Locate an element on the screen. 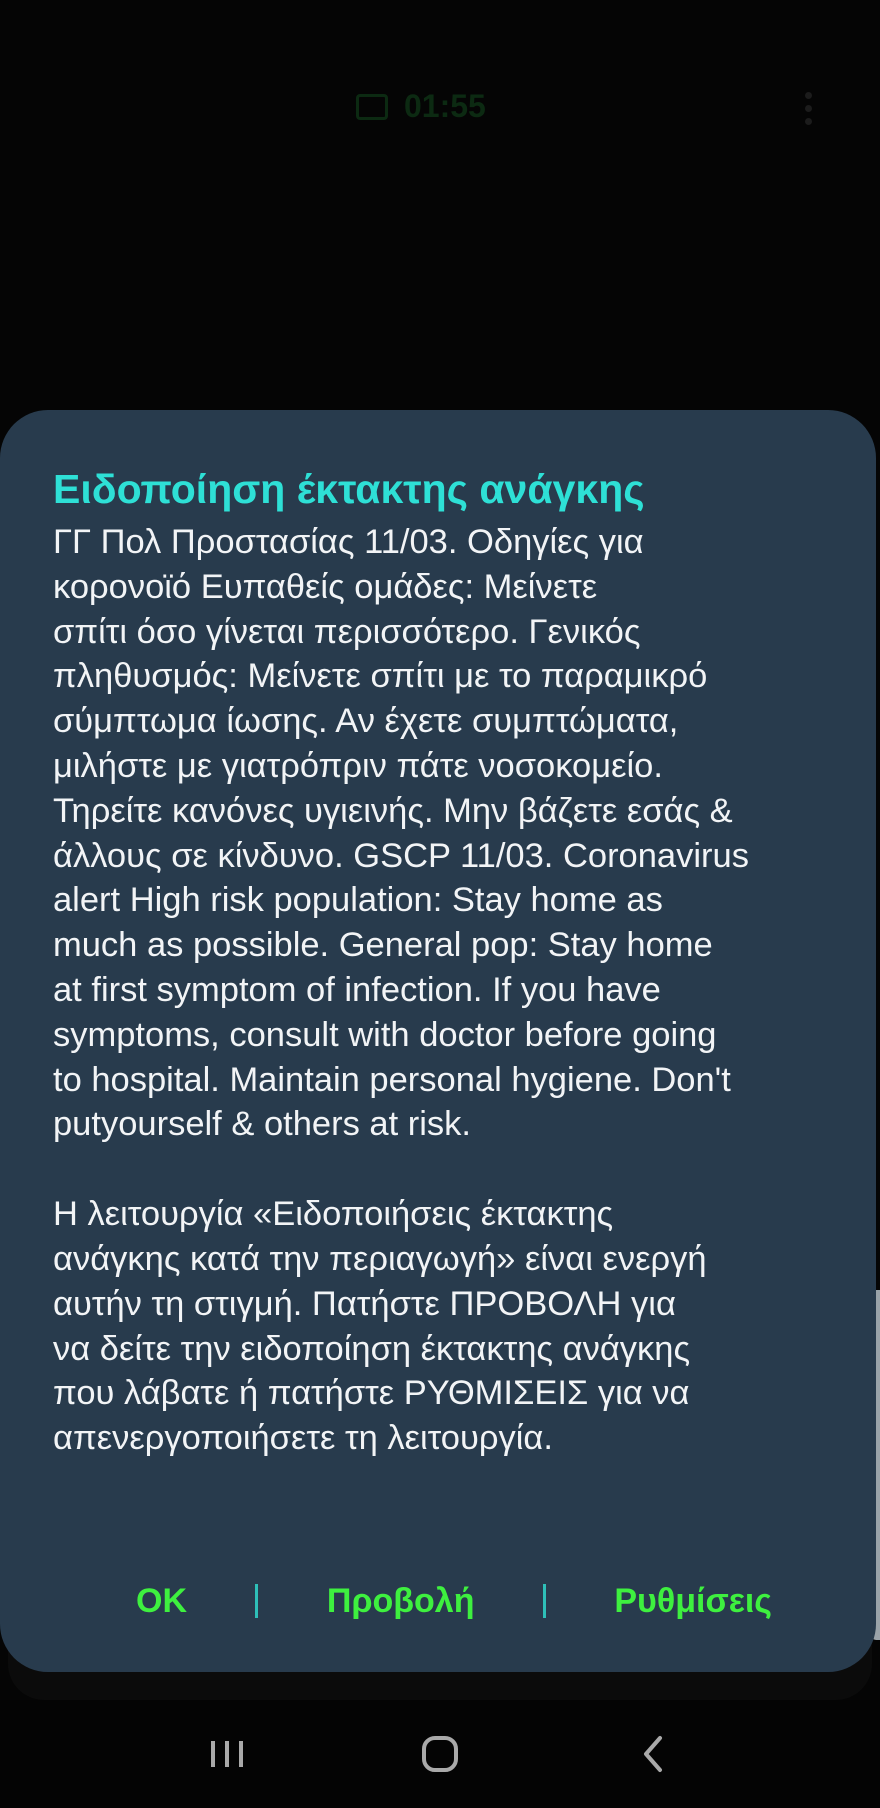 This screenshot has height=1808, width=880. background-clock: 01:55 is located at coordinates (421, 106).